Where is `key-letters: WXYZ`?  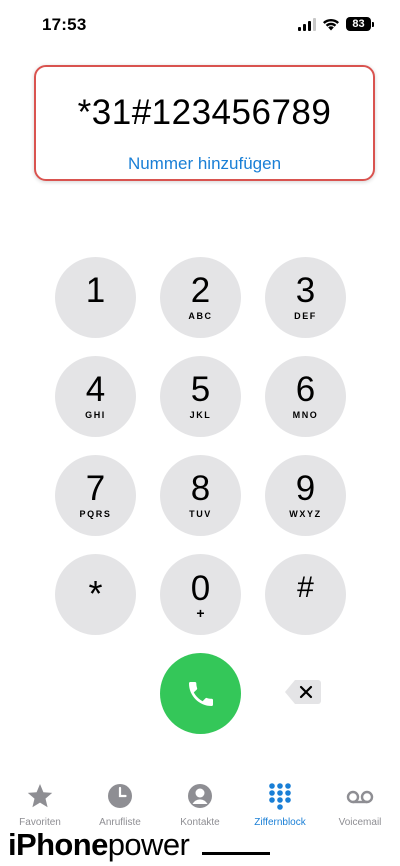 key-letters: WXYZ is located at coordinates (305, 514).